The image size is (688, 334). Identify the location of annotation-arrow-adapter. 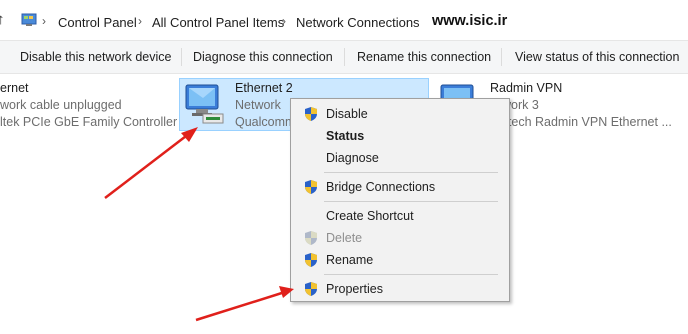
(151, 163).